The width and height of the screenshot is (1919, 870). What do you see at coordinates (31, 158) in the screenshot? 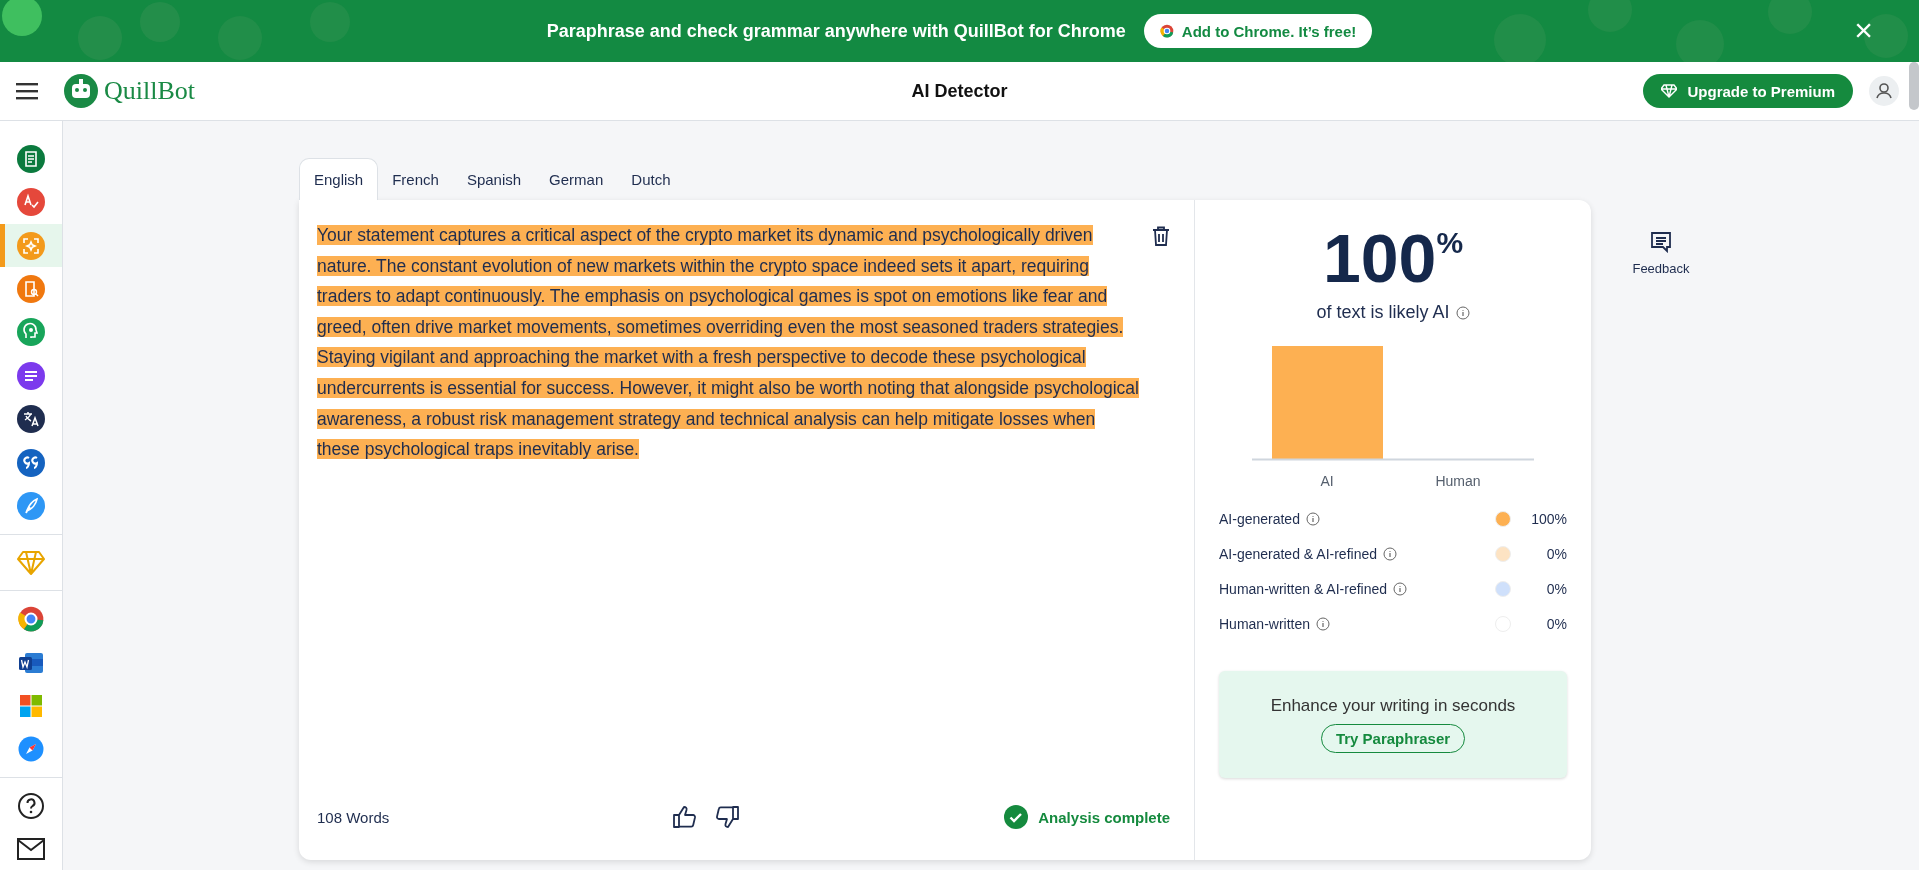
I see `document-icon` at bounding box center [31, 158].